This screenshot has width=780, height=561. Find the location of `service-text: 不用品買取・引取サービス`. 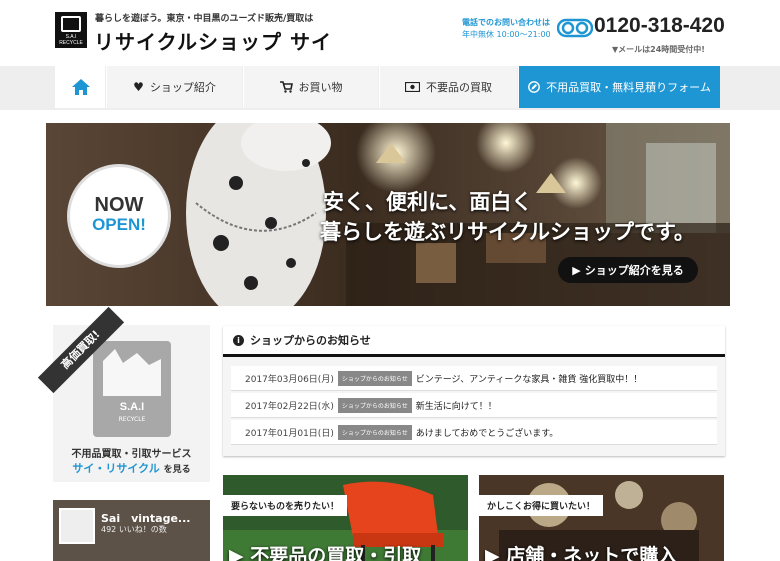

service-text: 不用品買取・引取サービス is located at coordinates (131, 454).